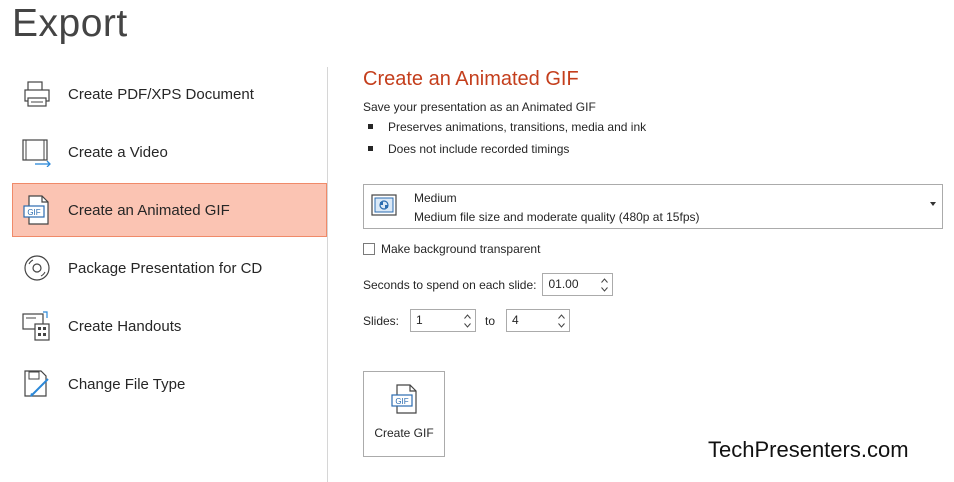  What do you see at coordinates (169, 152) in the screenshot?
I see `nav-item-create-video: Create a Video` at bounding box center [169, 152].